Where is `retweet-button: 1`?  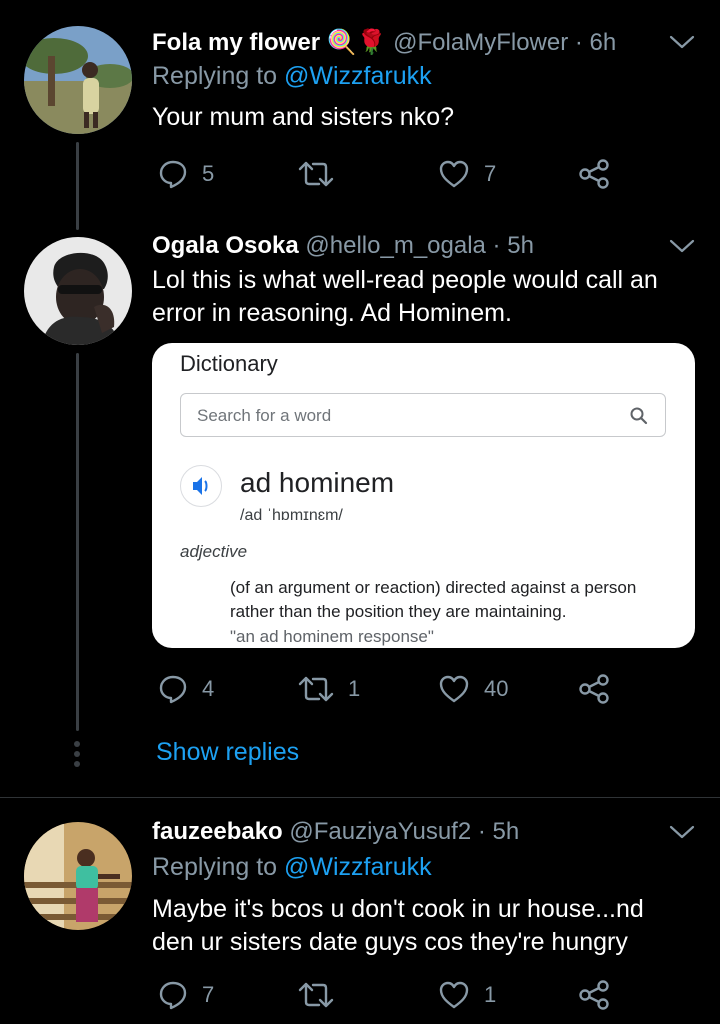 retweet-button: 1 is located at coordinates (329, 689).